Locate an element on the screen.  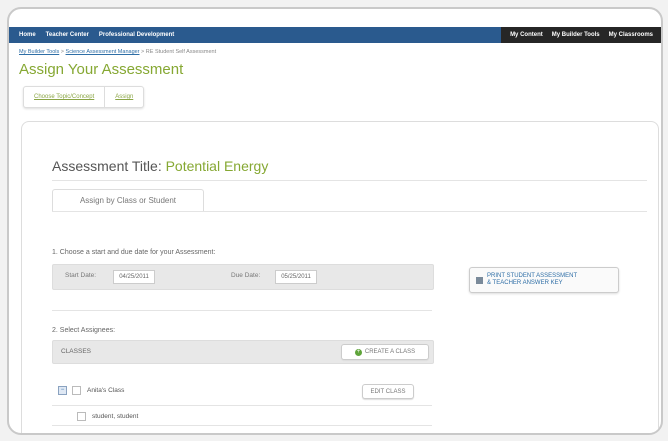
student-row: student, student is located at coordinates (107, 416).